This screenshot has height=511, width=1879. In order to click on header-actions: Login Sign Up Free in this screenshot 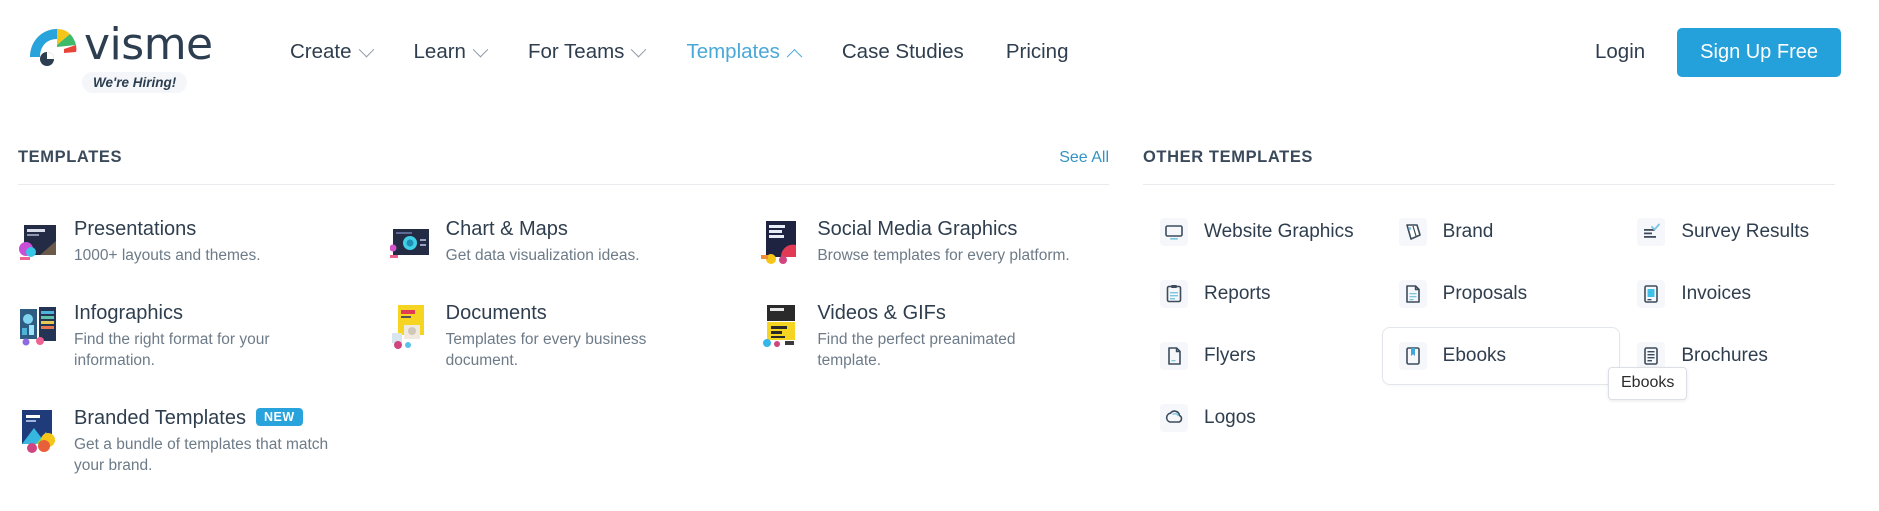, I will do `click(1713, 52)`.